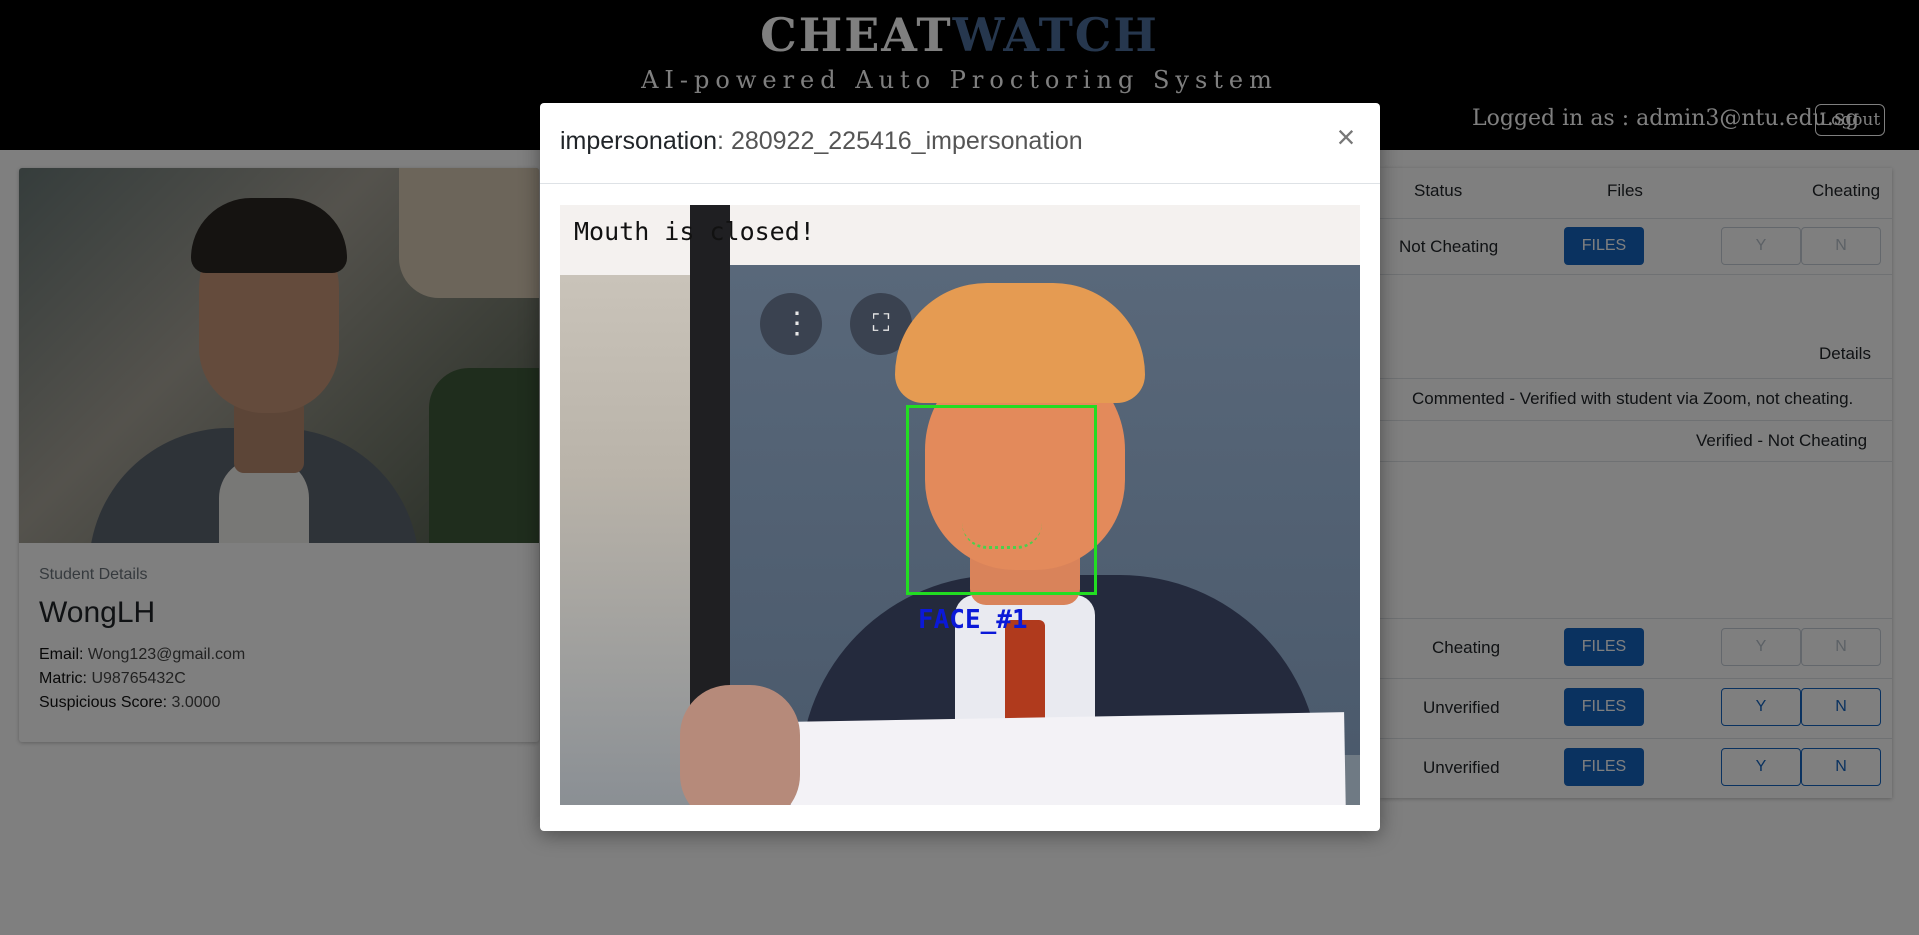 The height and width of the screenshot is (935, 1919). I want to click on face-label: FACE_#1, so click(973, 620).